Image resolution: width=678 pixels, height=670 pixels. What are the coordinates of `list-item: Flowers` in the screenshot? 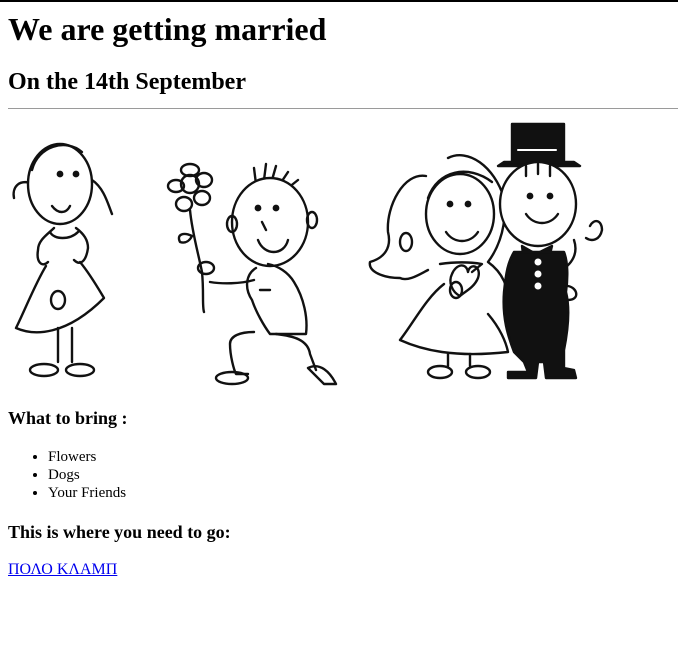 It's located at (87, 457).